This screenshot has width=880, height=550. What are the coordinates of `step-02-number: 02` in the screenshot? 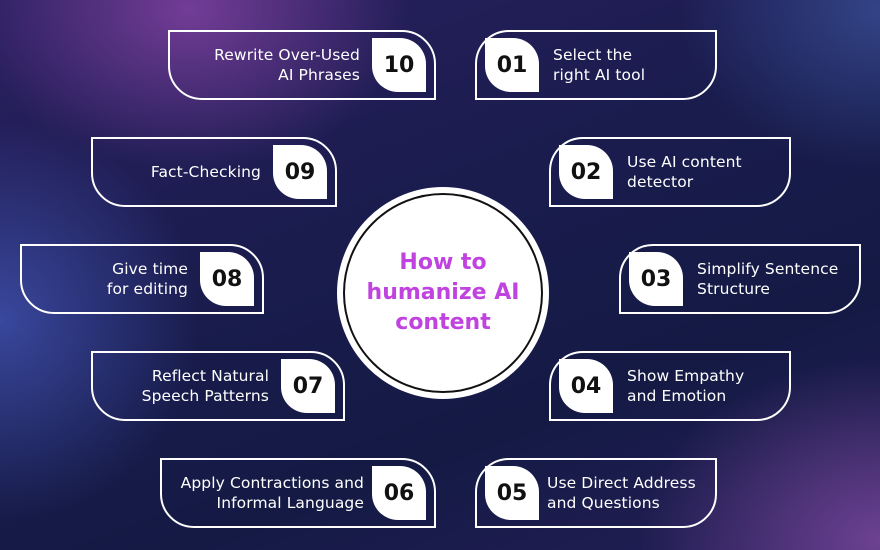 It's located at (586, 172).